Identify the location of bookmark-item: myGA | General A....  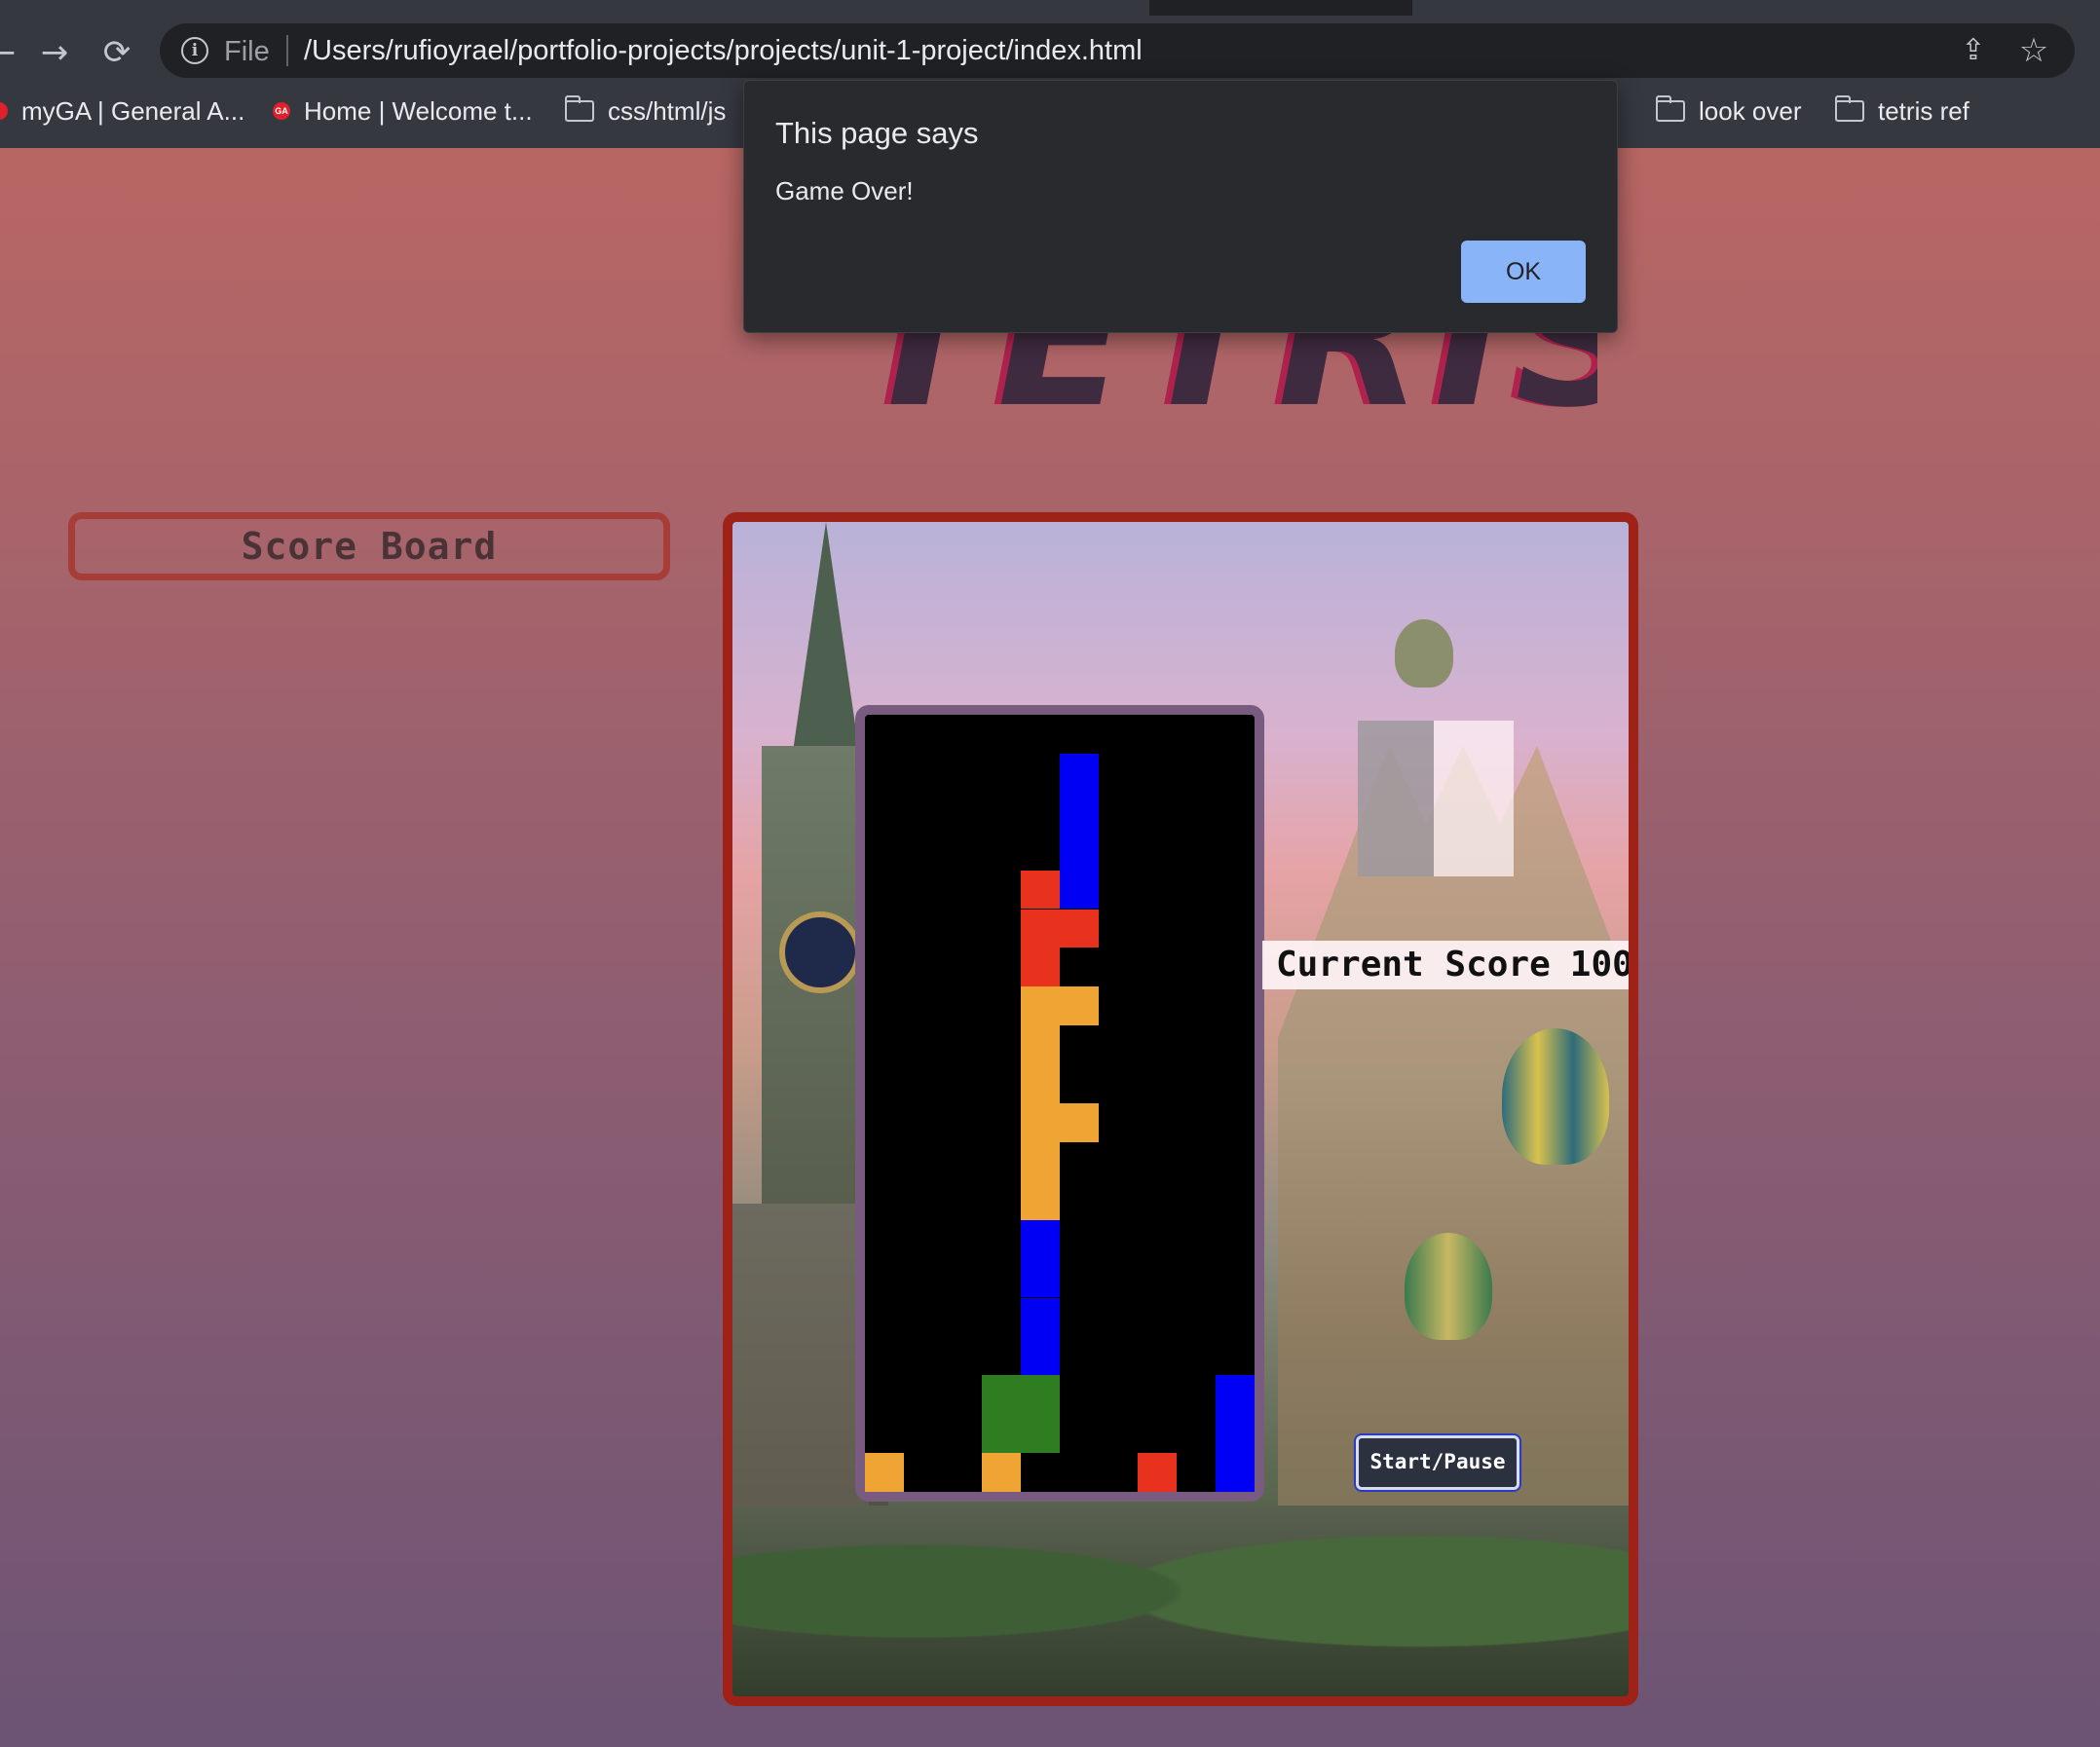
(122, 111).